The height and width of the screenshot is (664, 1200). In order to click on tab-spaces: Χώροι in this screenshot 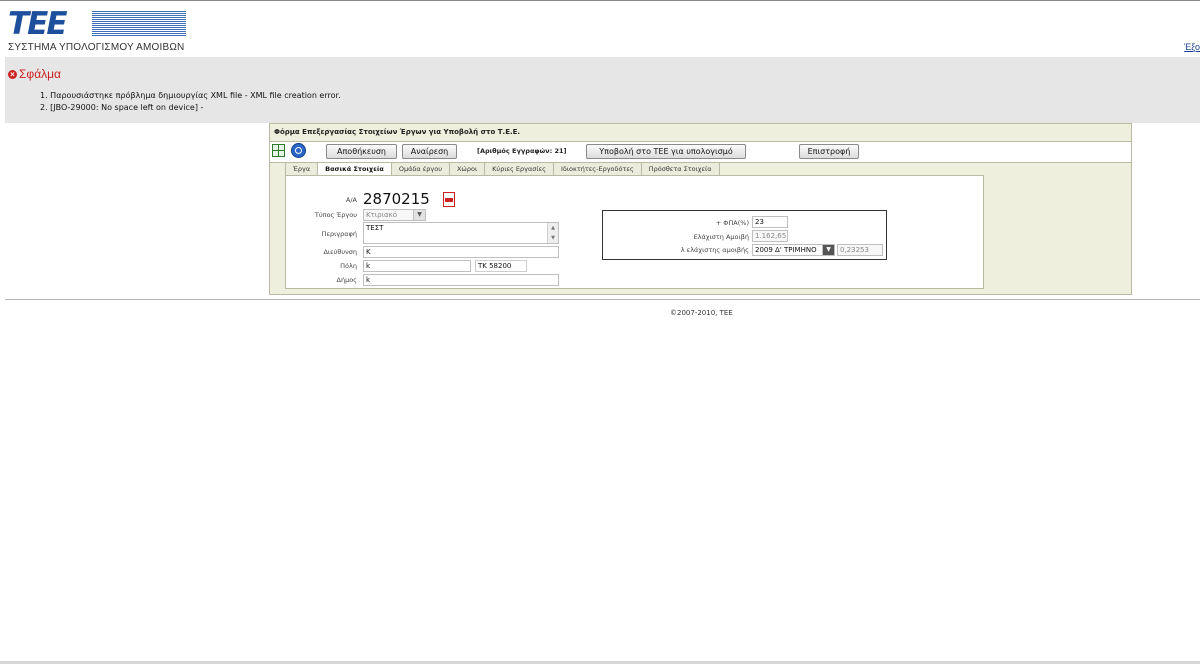, I will do `click(467, 169)`.